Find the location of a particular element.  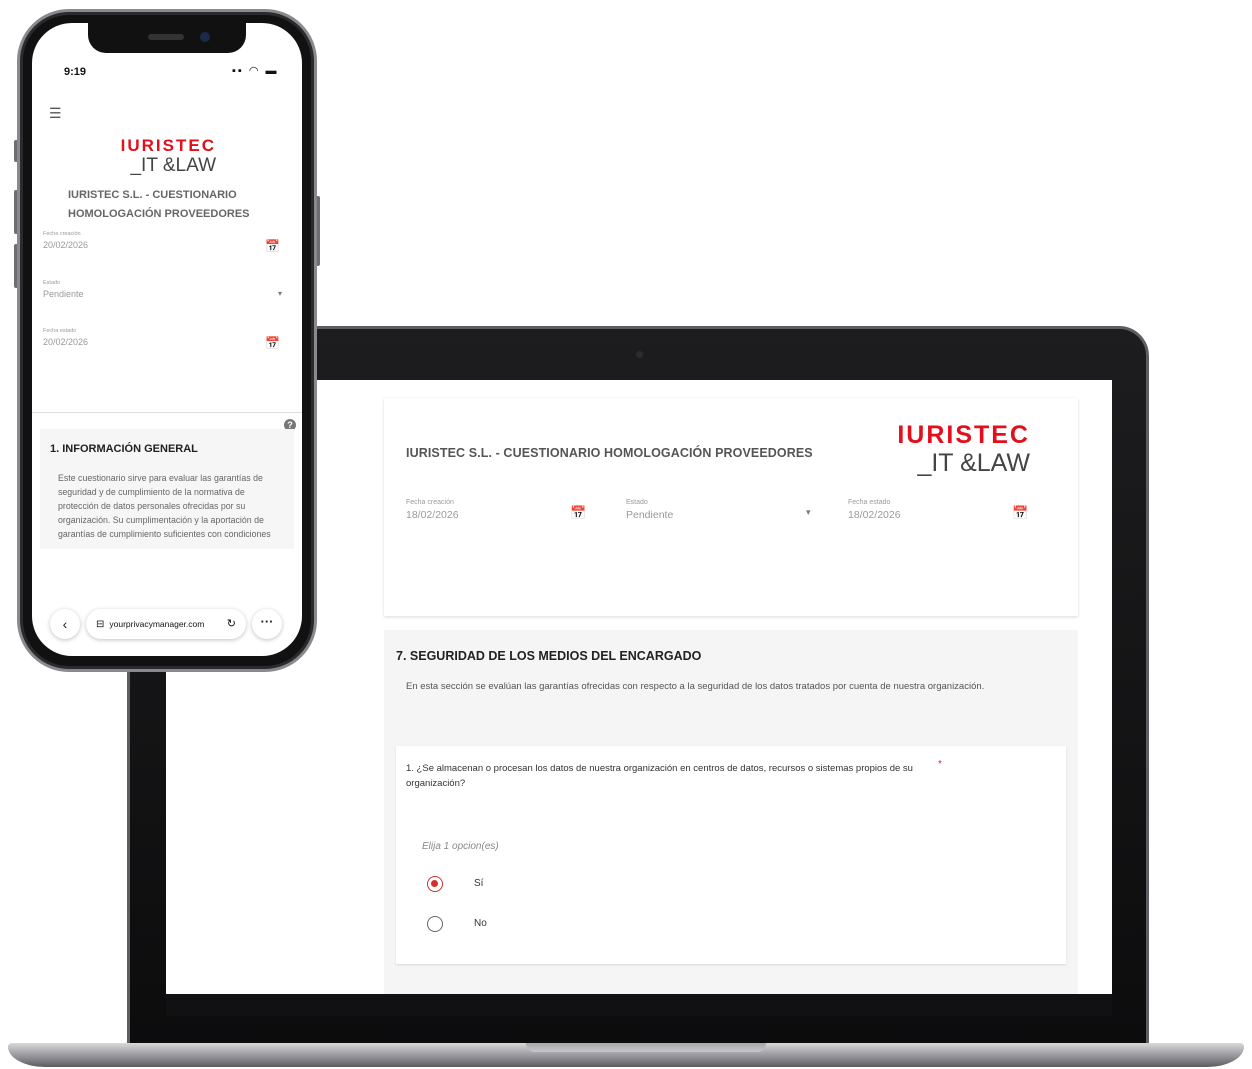

laptop-camera is located at coordinates (639, 354).